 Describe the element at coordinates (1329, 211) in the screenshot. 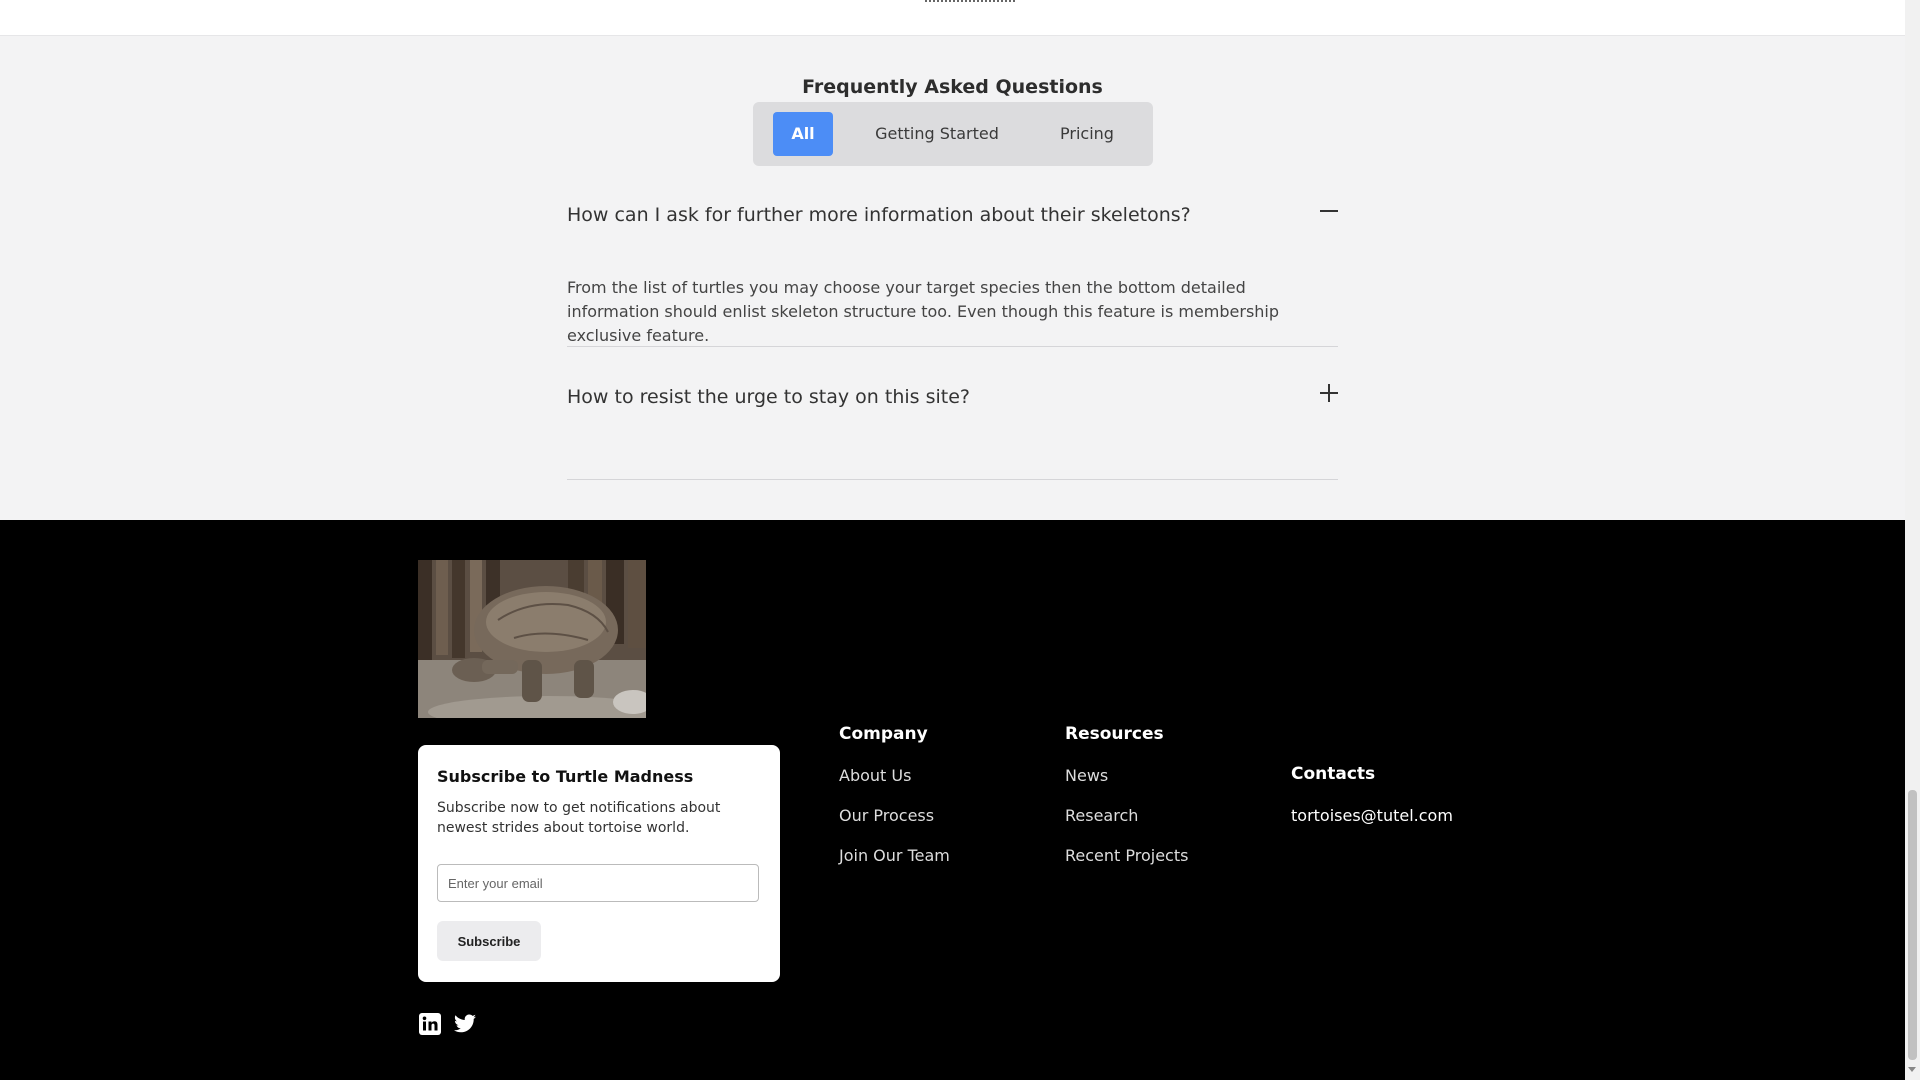

I see `collapse-icon` at that location.